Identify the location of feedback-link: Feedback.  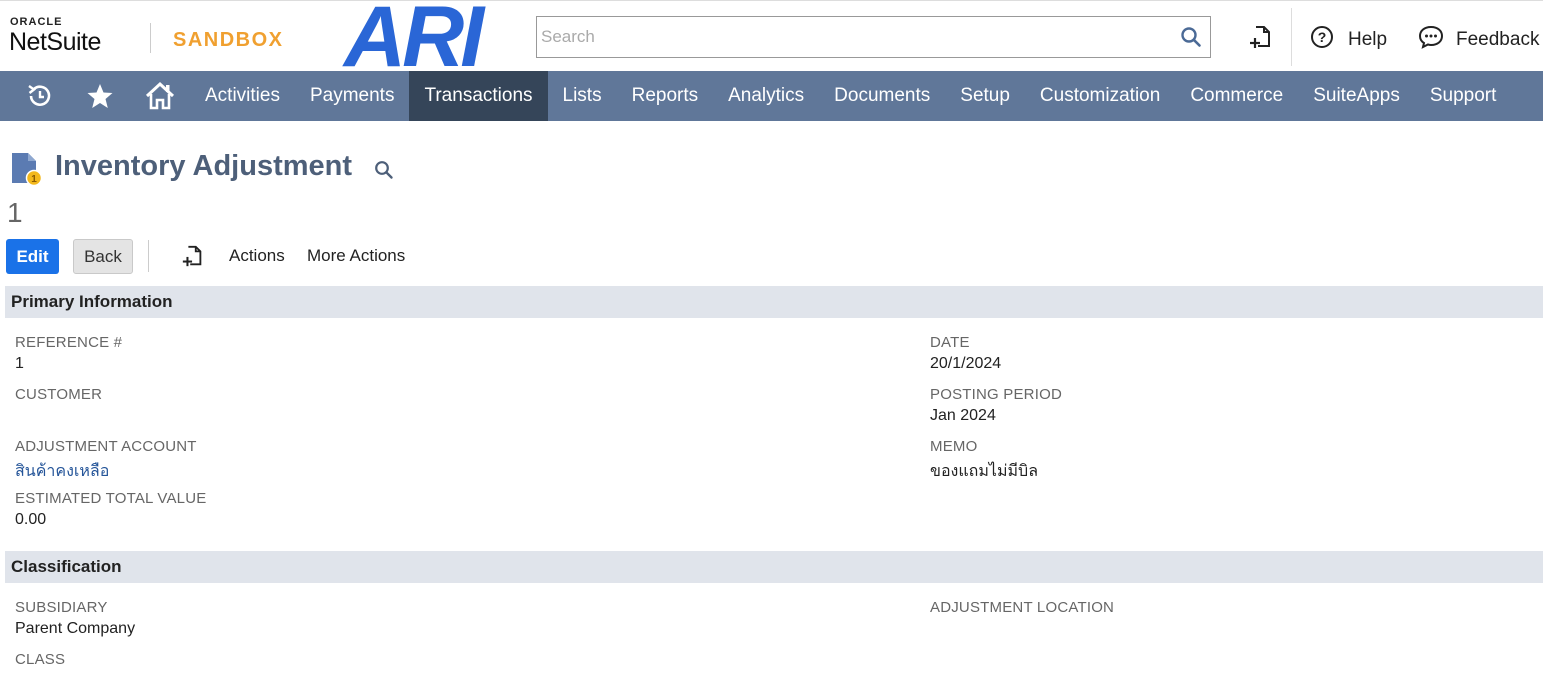
(1478, 40).